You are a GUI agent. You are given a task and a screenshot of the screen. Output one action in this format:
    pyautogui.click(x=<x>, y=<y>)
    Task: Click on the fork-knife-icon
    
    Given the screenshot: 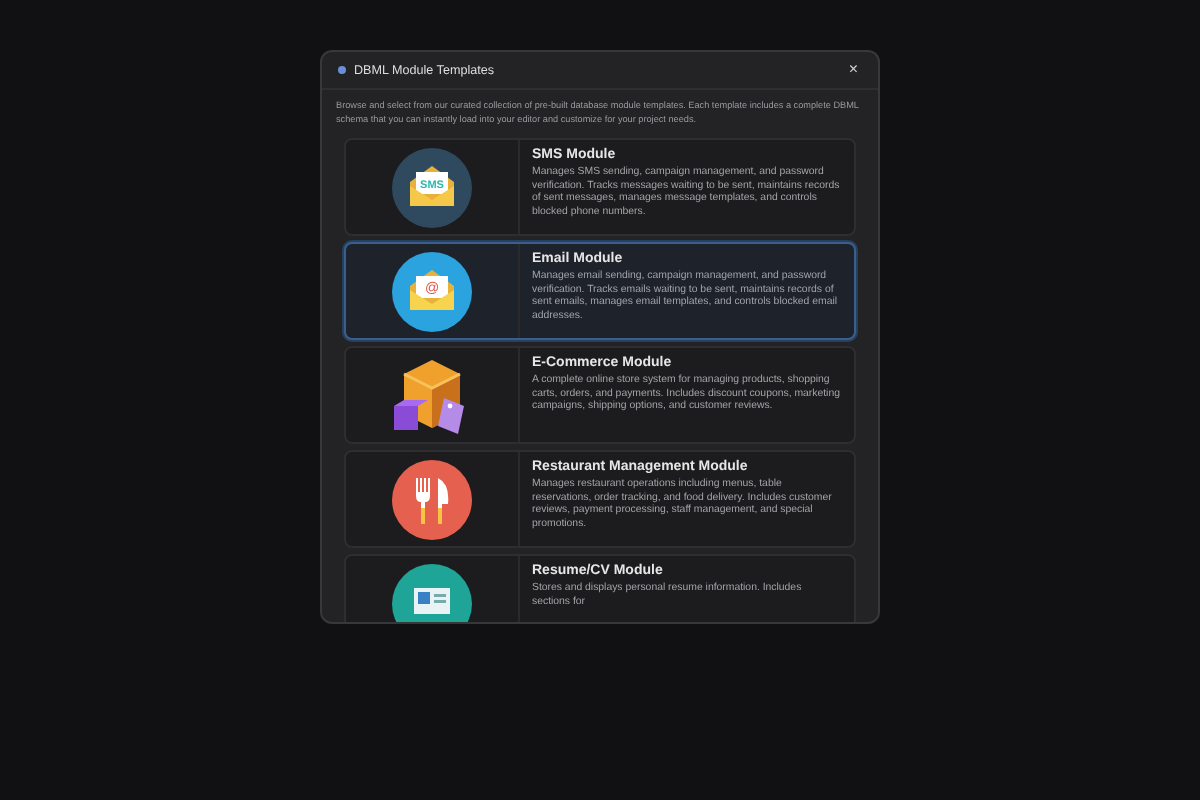 What is the action you would take?
    pyautogui.click(x=432, y=499)
    